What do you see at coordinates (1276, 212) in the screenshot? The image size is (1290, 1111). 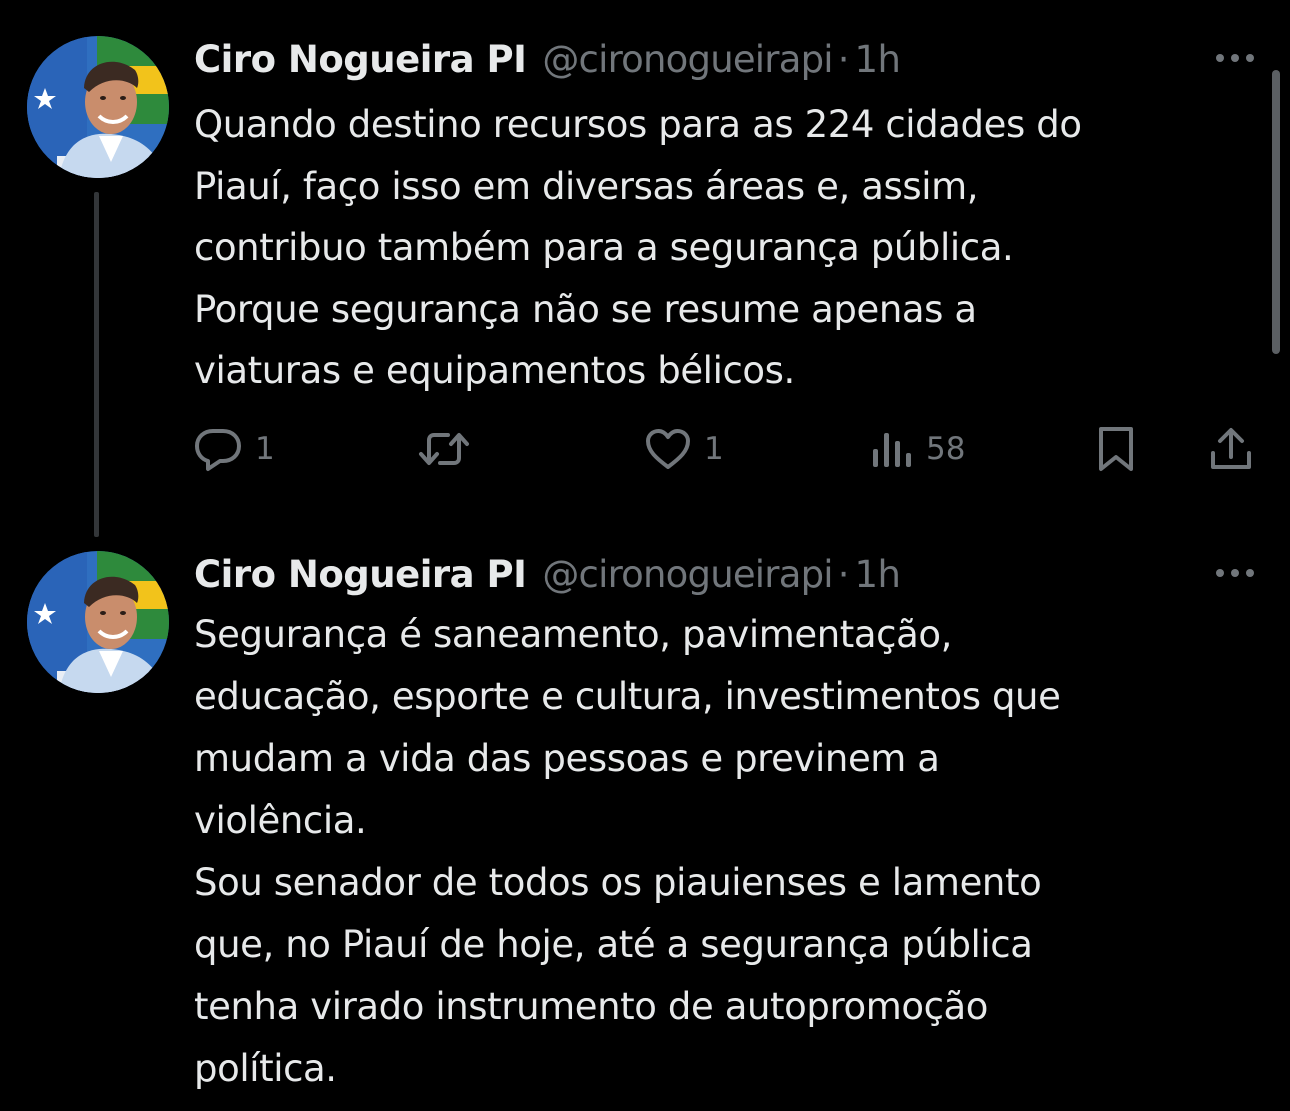 I see `scrollbar` at bounding box center [1276, 212].